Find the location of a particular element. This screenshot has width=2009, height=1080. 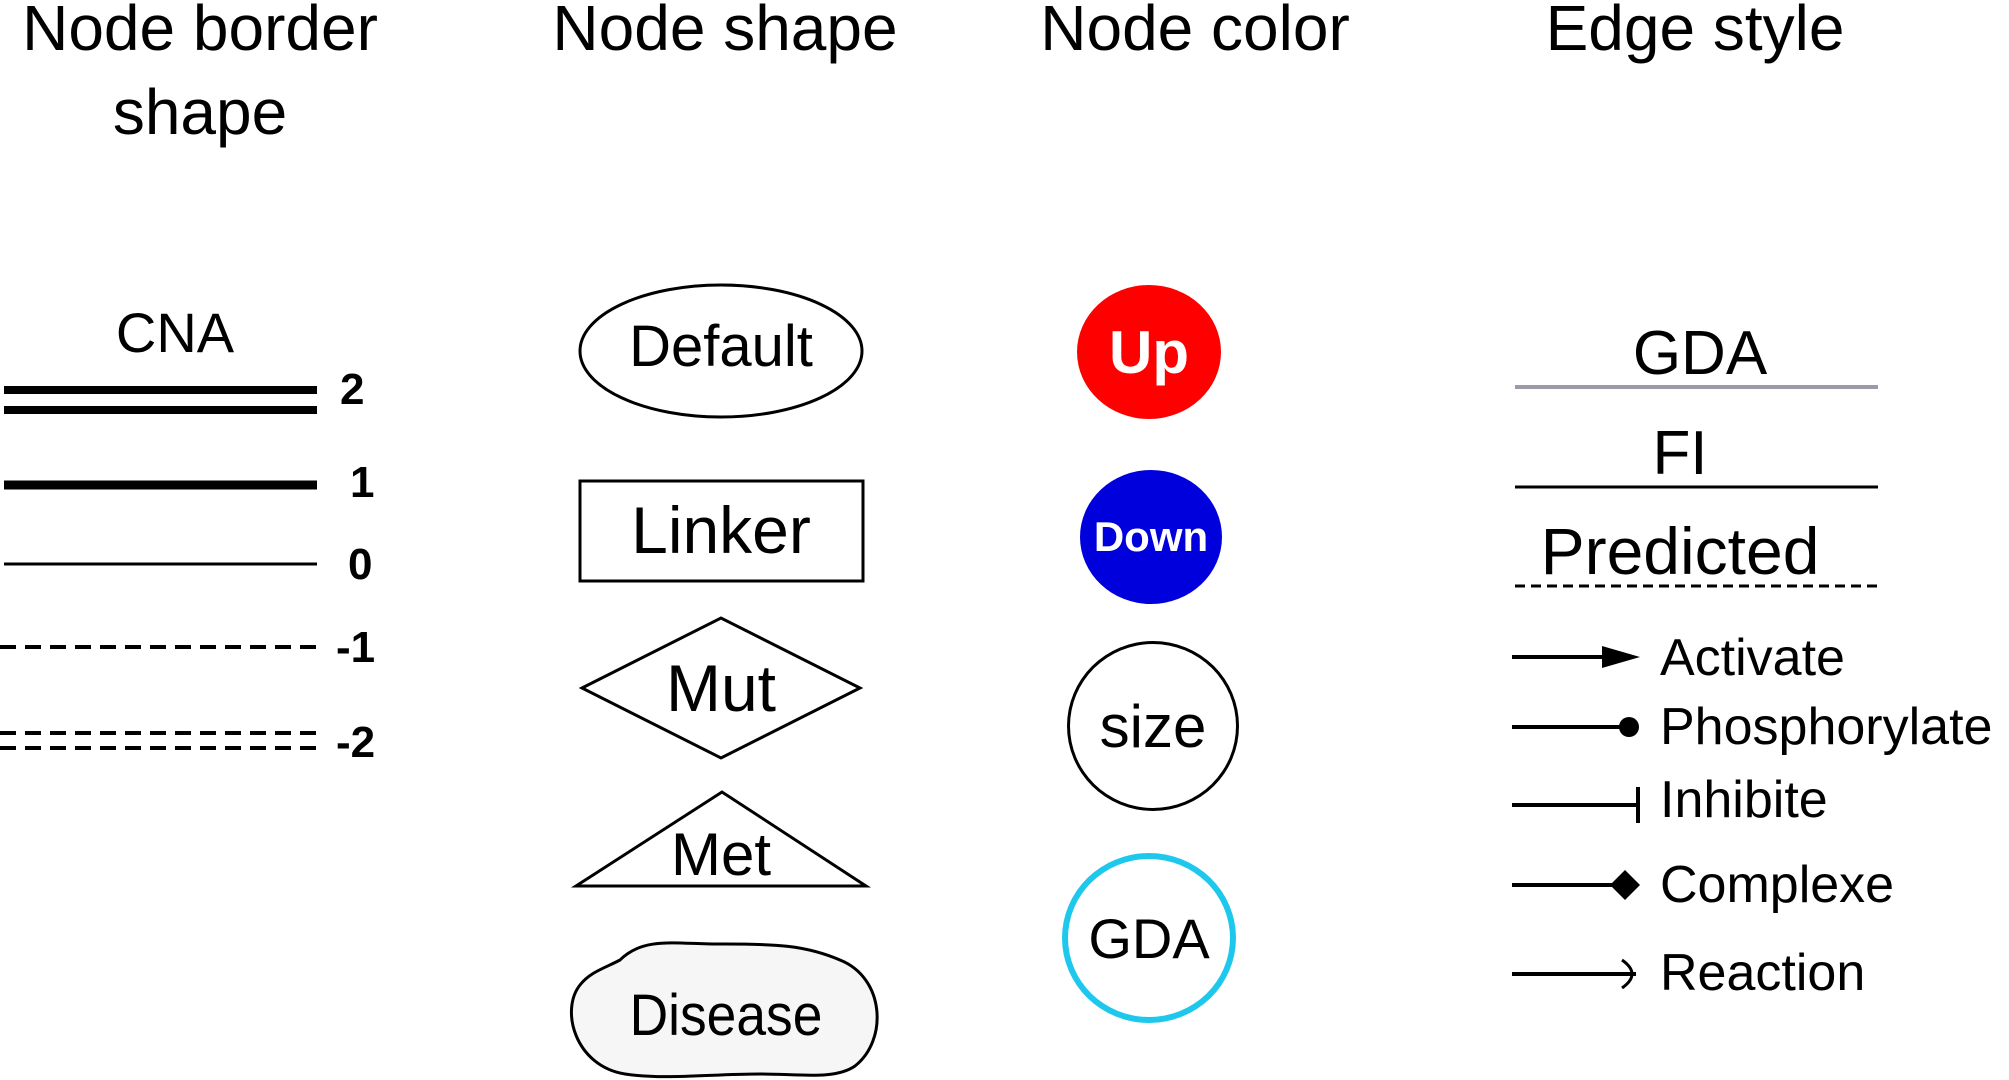

edge-label-activate: Activate is located at coordinates (1752, 658).